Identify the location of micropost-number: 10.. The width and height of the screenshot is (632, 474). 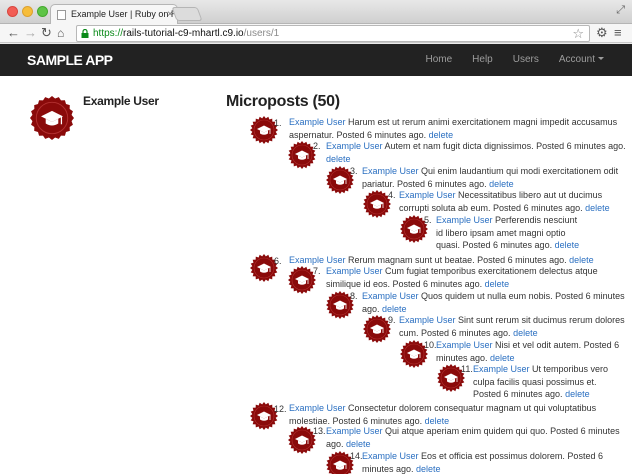
(430, 345).